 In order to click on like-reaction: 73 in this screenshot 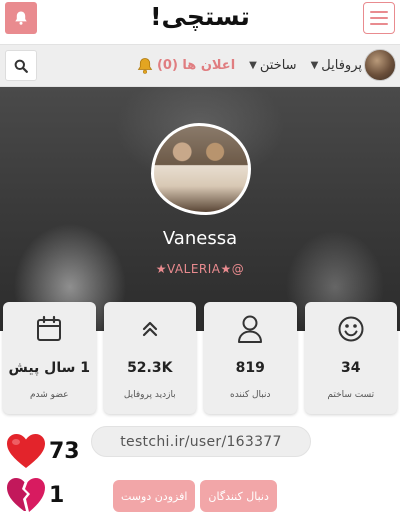, I will do `click(42, 451)`.